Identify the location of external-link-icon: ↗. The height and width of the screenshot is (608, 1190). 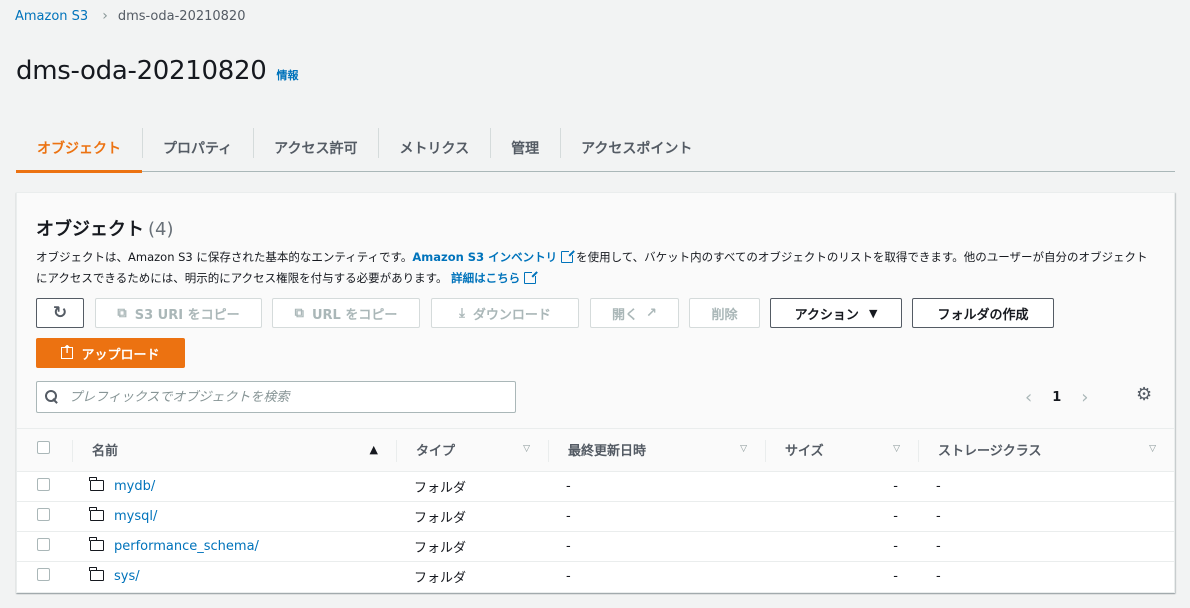
(651, 313).